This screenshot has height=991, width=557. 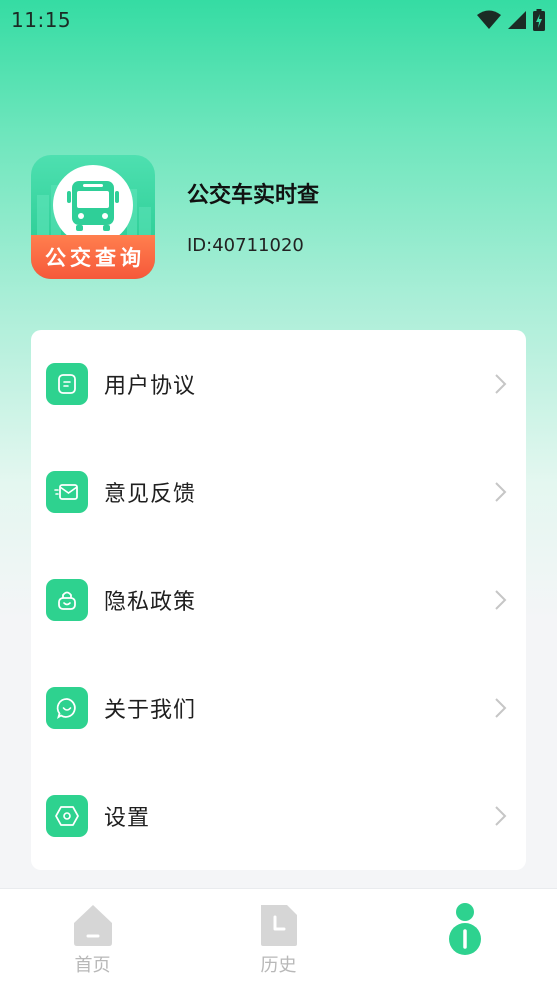 I want to click on menu-item-privacy-policy: 隐私政策, so click(x=278, y=600).